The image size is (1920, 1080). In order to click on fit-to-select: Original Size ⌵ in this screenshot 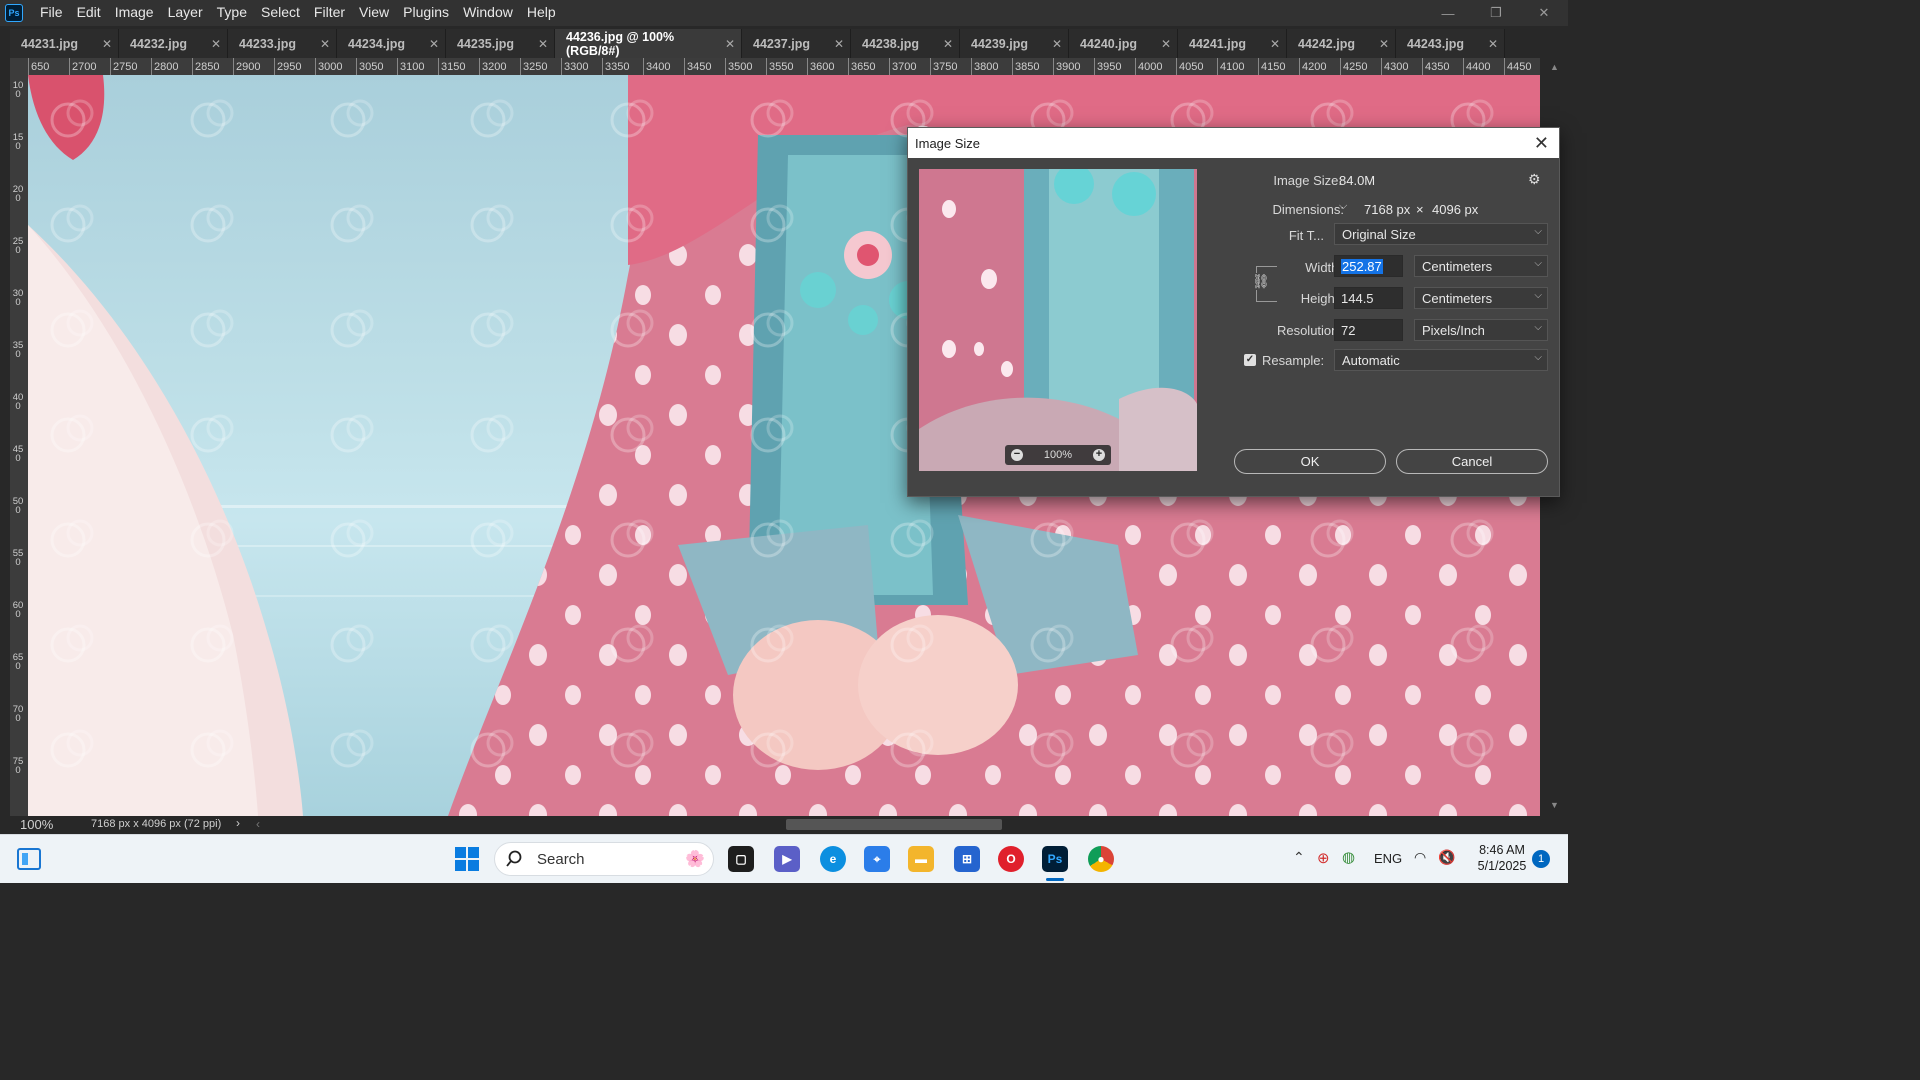, I will do `click(1441, 234)`.